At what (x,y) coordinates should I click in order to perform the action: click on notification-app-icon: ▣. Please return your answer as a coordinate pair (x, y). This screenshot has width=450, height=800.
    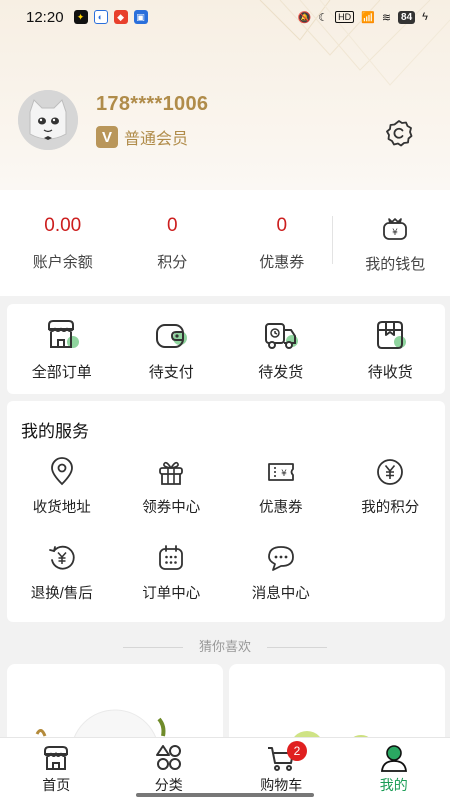
    Looking at the image, I should click on (140, 17).